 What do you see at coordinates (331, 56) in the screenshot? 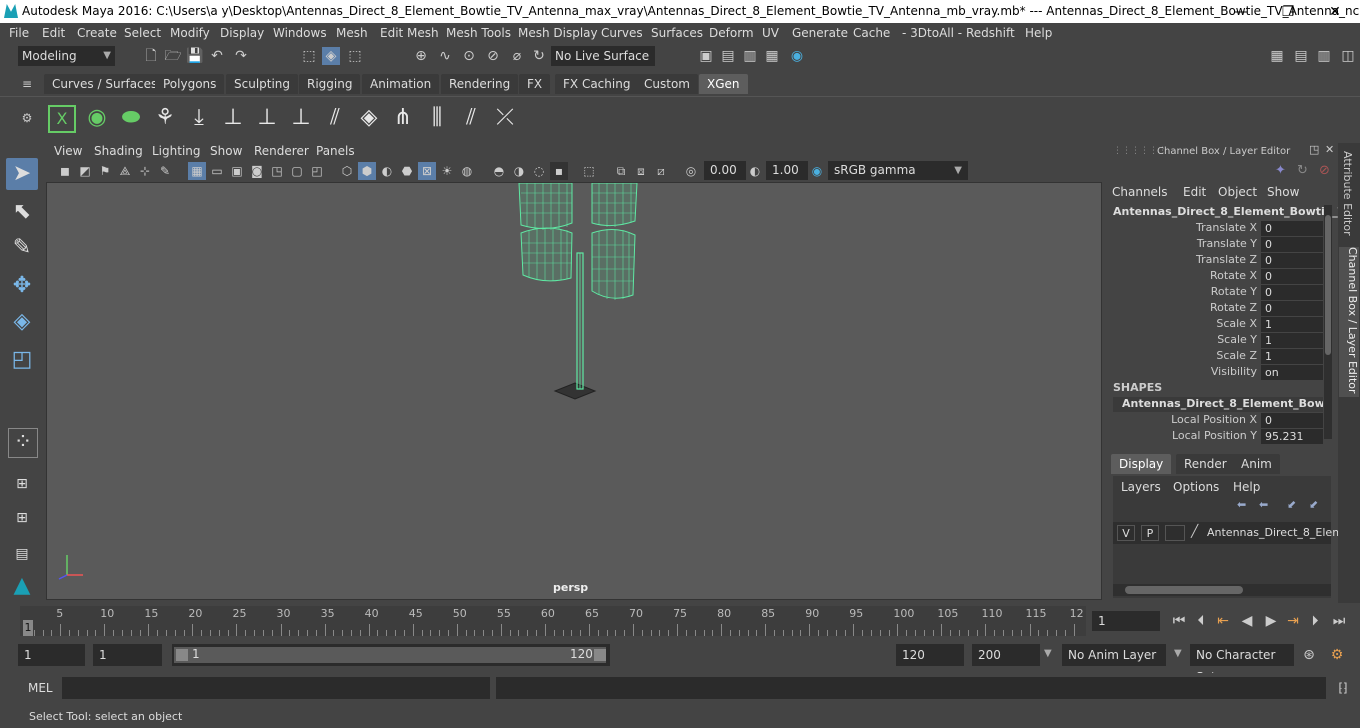
I see `select-object-icon: ◈` at bounding box center [331, 56].